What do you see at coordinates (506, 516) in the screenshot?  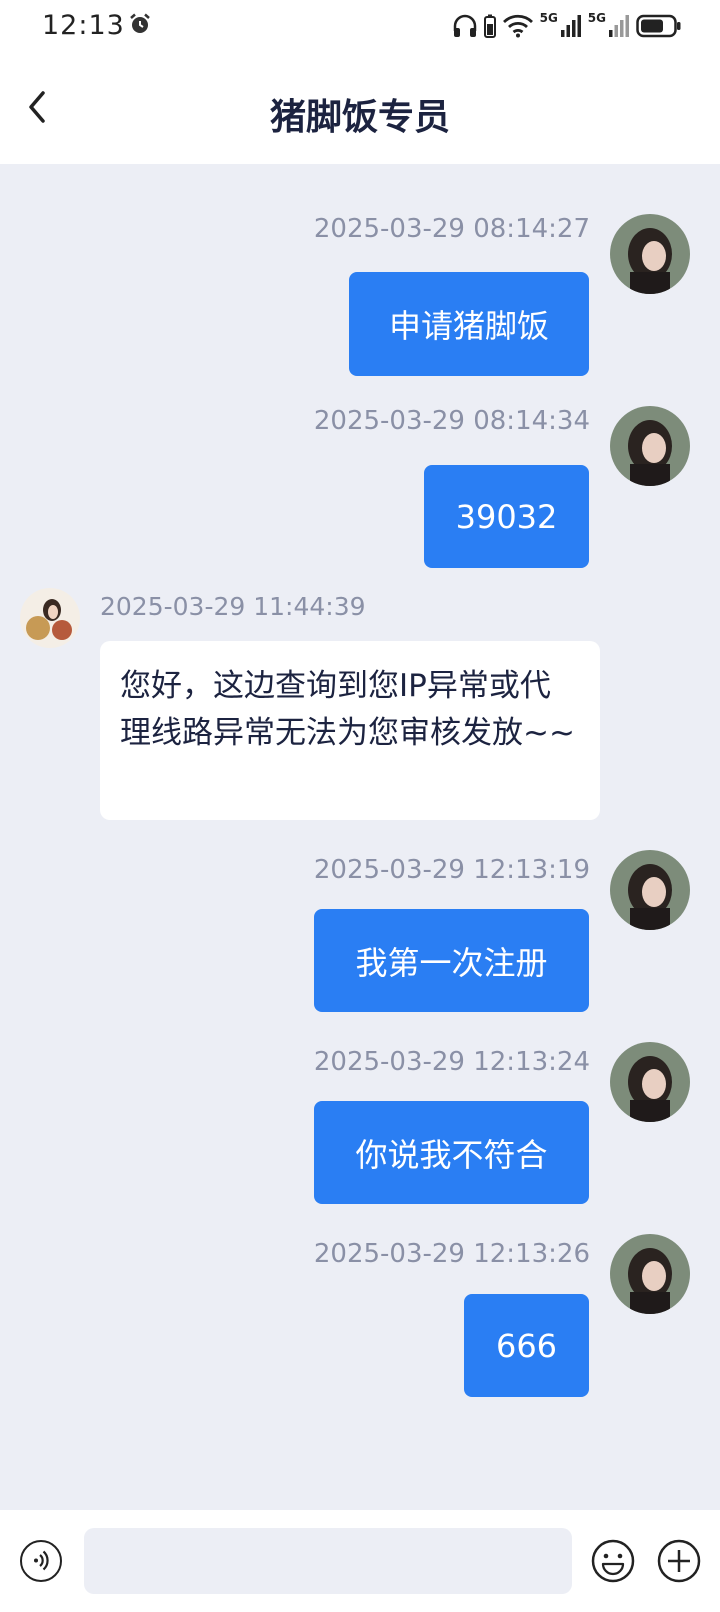 I see `message-bubble: 39032` at bounding box center [506, 516].